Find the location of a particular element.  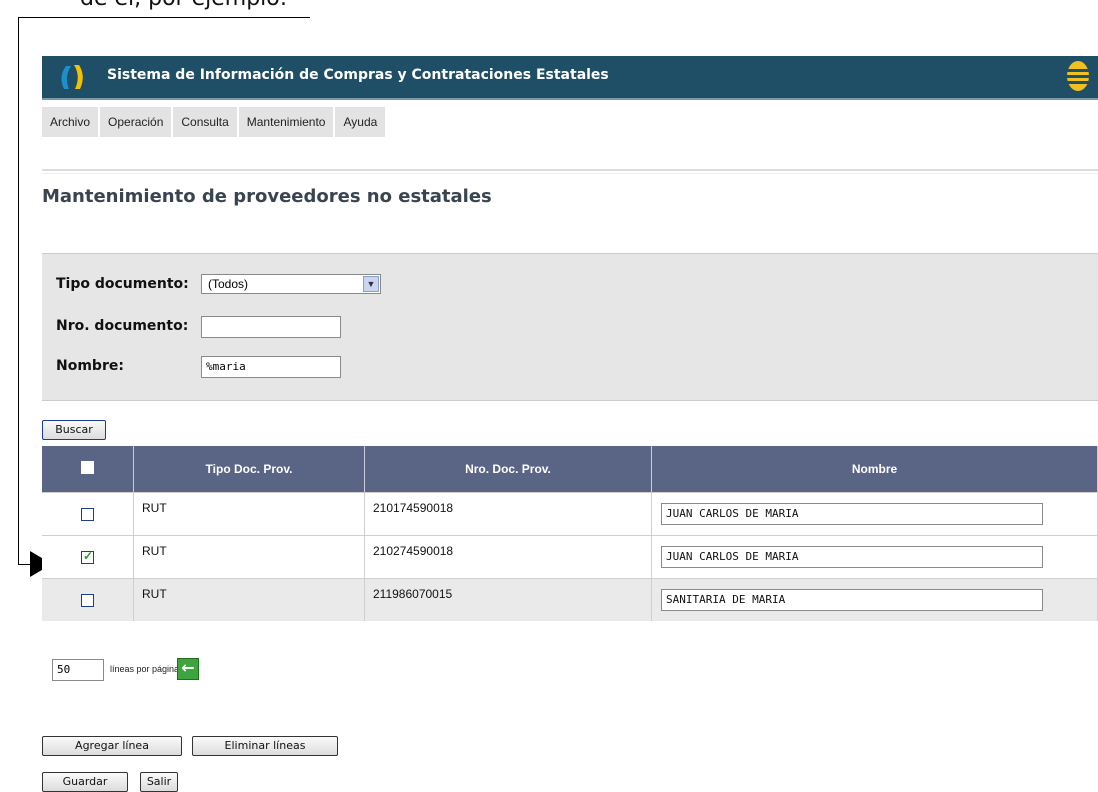

select-all-header is located at coordinates (88, 469).